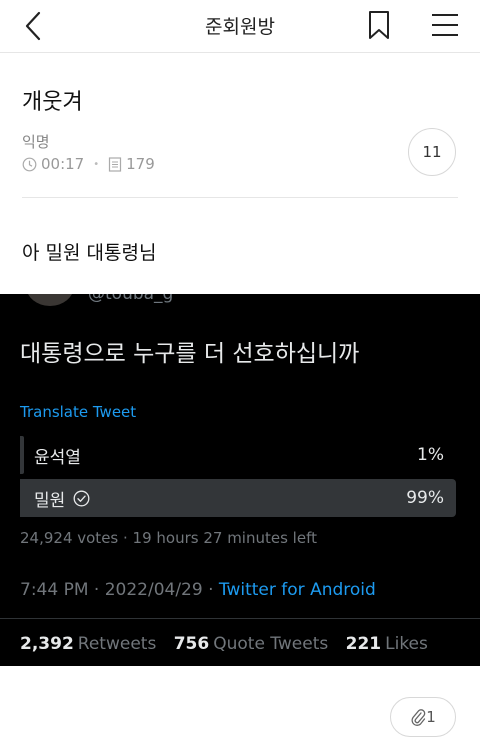  What do you see at coordinates (89, 253) in the screenshot?
I see `post-body: 아 밀원 대통령님` at bounding box center [89, 253].